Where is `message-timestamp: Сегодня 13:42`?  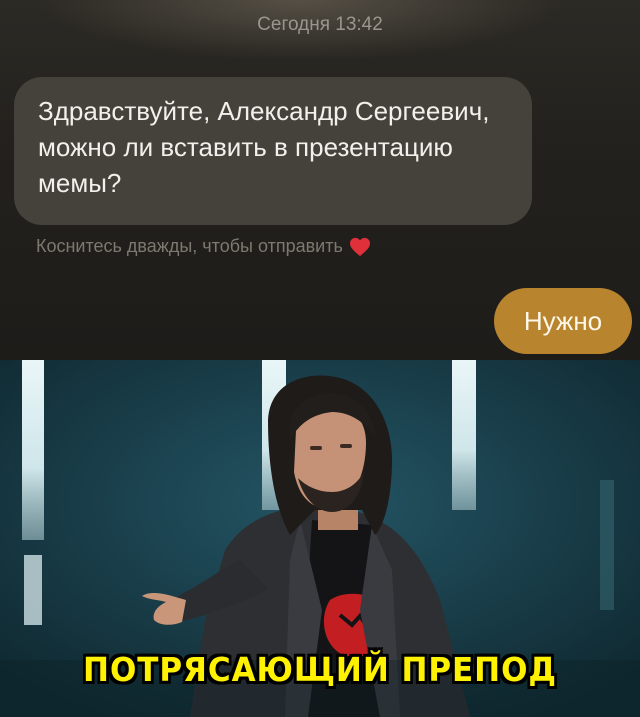
message-timestamp: Сегодня 13:42 is located at coordinates (320, 24).